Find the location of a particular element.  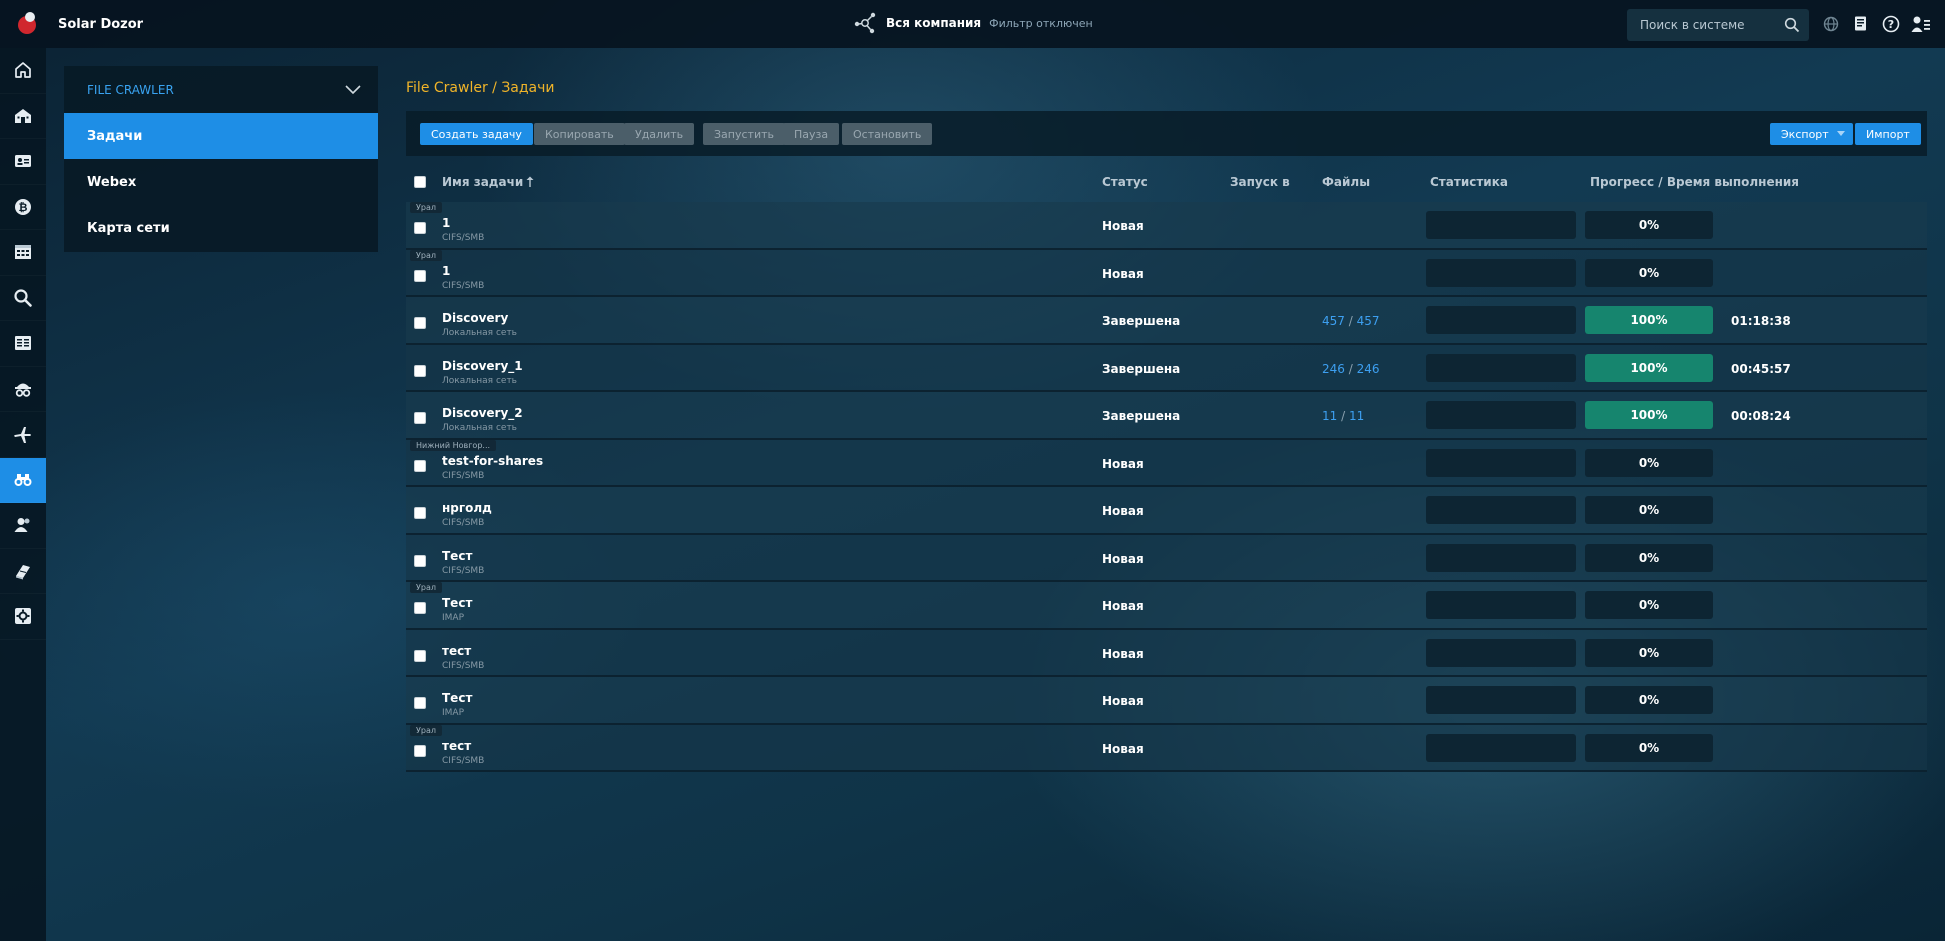

menu-item-webex: Webex is located at coordinates (221, 182).